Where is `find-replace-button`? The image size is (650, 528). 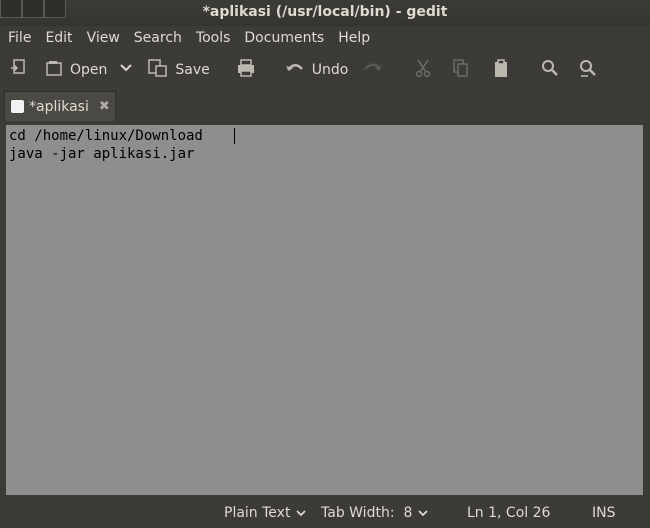
find-replace-button is located at coordinates (588, 70).